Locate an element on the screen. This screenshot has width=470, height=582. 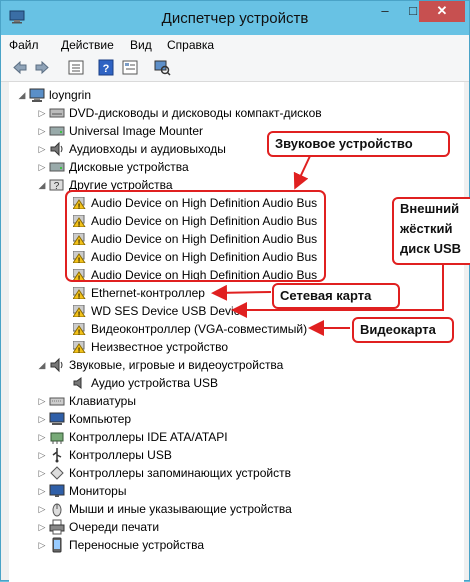
device-row: ! Неизвестное устройство is located at coordinates (203, 347).